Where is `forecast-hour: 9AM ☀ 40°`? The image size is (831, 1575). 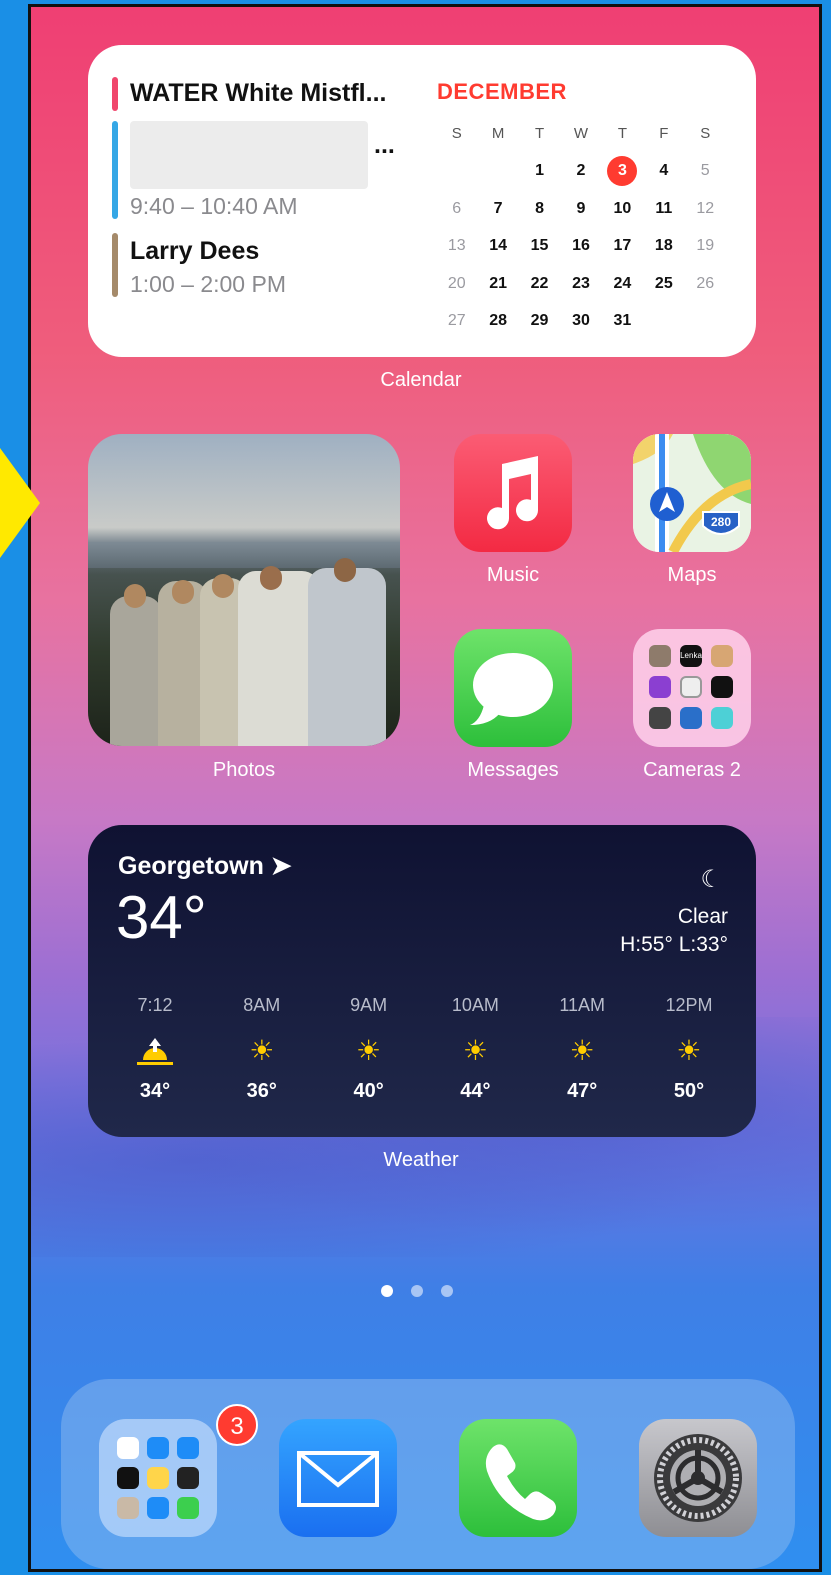
forecast-hour: 9AM ☀ 40° is located at coordinates (369, 1049).